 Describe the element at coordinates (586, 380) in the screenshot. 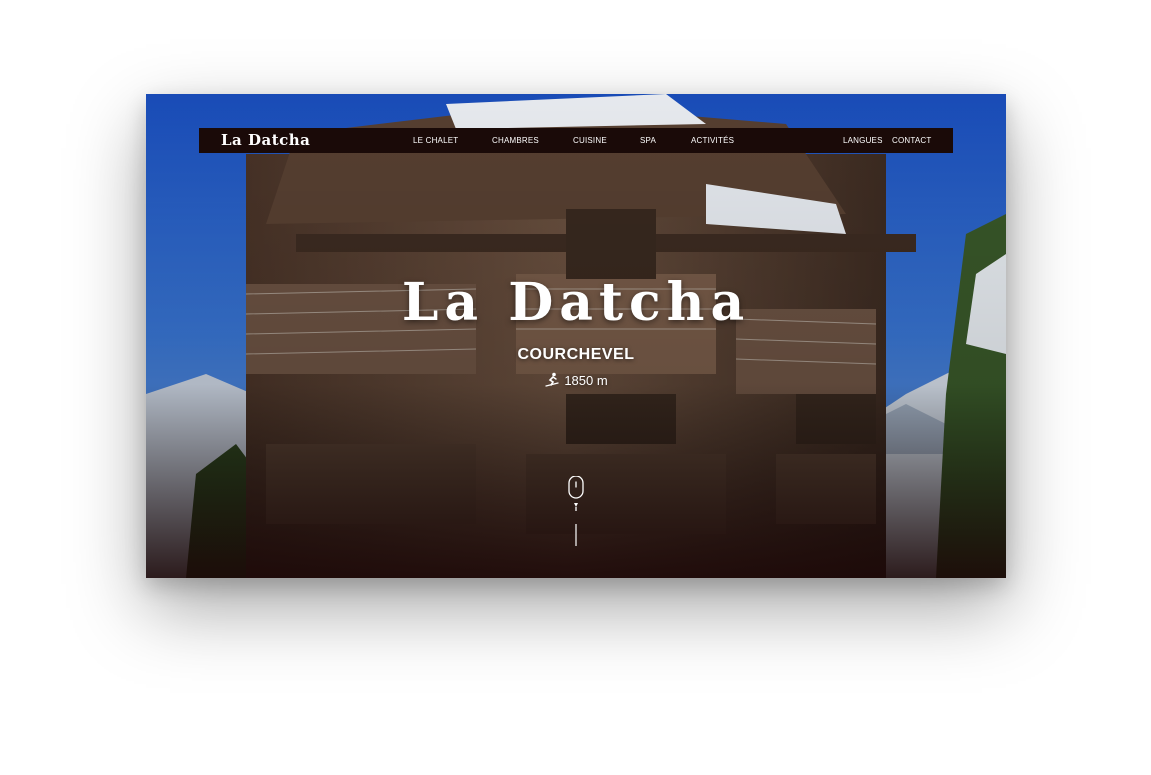

I see `altitude-value: 1850 m` at that location.